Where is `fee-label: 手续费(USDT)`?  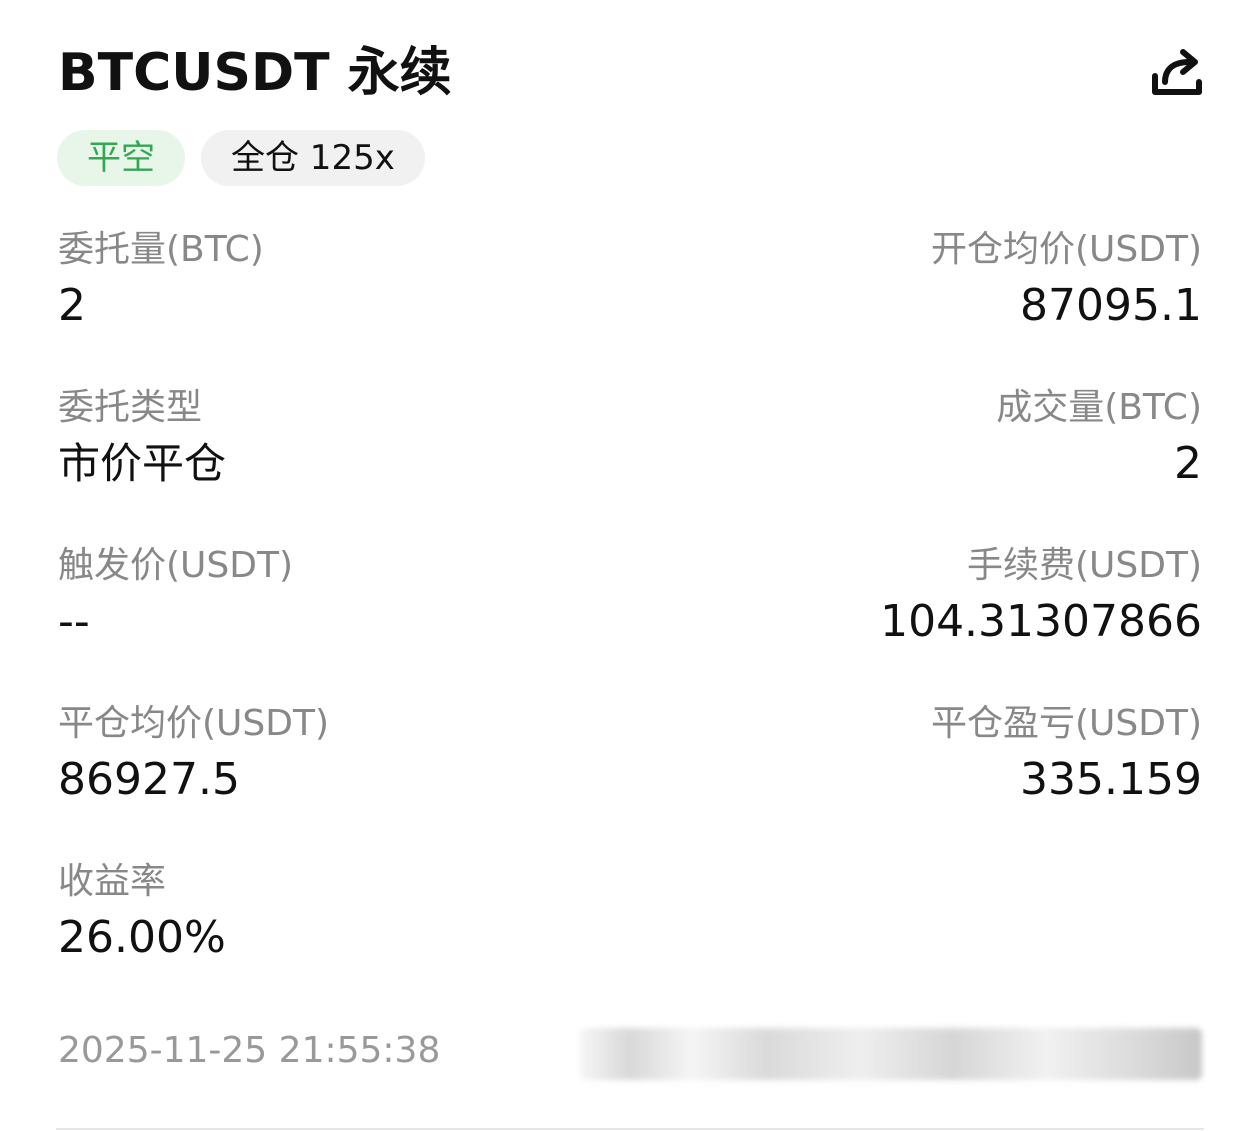
fee-label: 手续费(USDT) is located at coordinates (1084, 565).